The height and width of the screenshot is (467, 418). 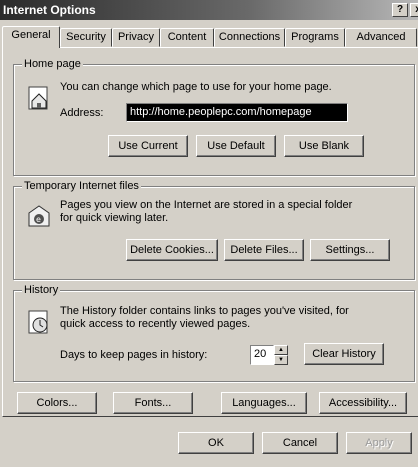 What do you see at coordinates (324, 146) in the screenshot?
I see `use-blank-button: Use Blank` at bounding box center [324, 146].